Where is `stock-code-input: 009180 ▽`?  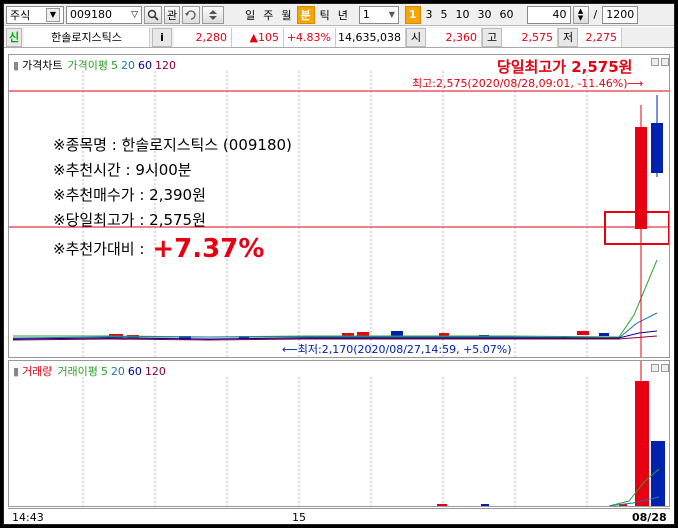 stock-code-input: 009180 ▽ is located at coordinates (104, 14).